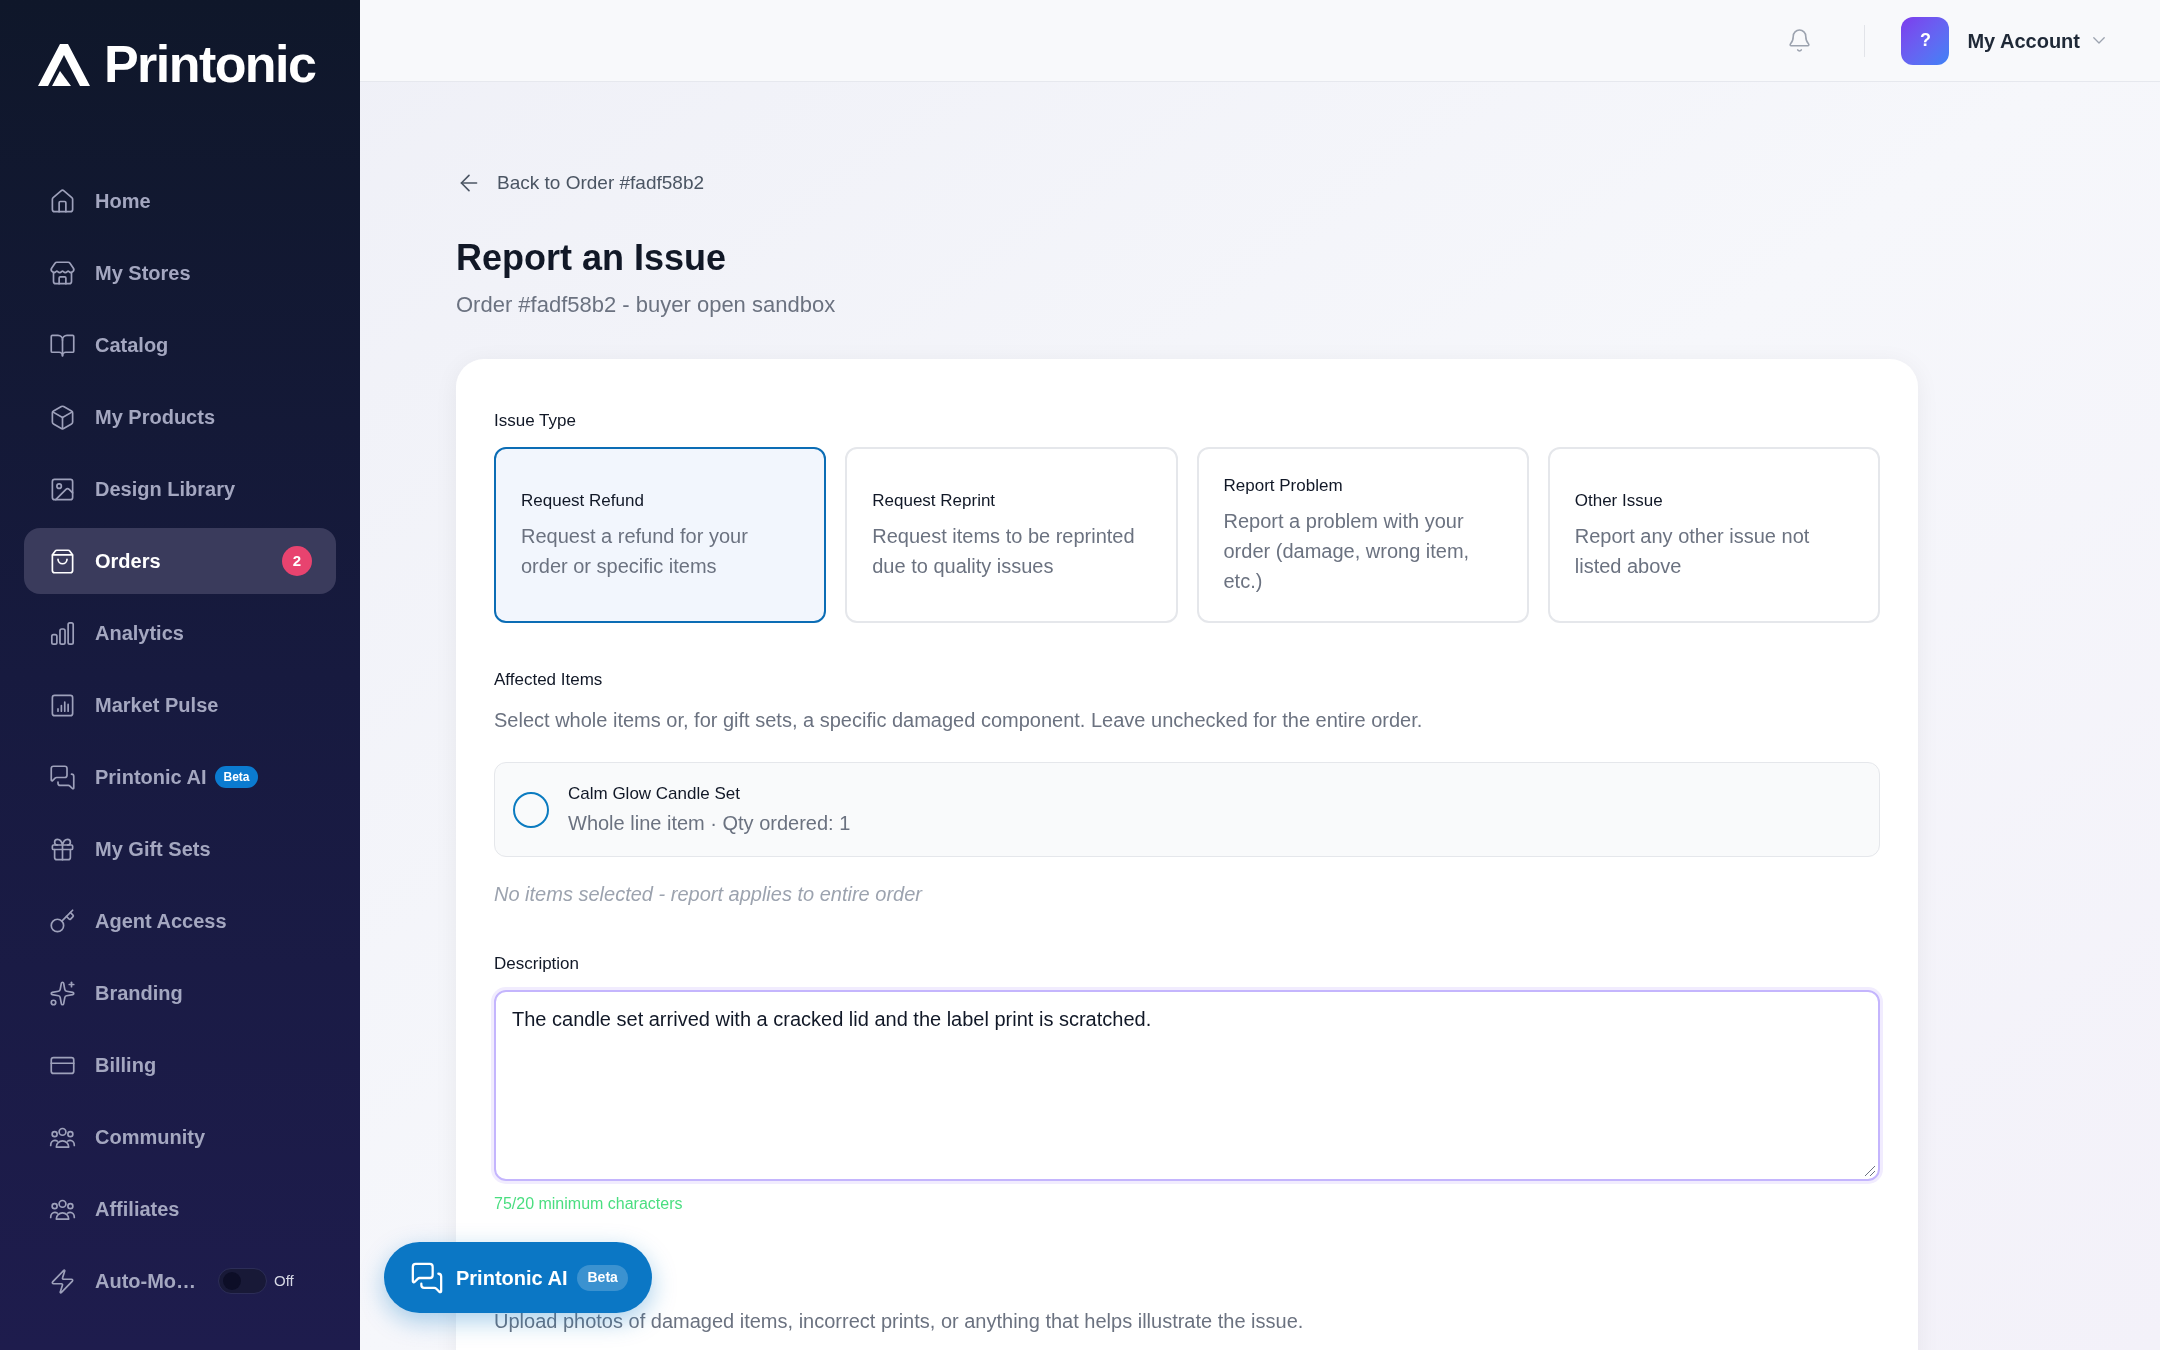 The height and width of the screenshot is (1350, 2160). I want to click on nav-item: Catalog, so click(180, 345).